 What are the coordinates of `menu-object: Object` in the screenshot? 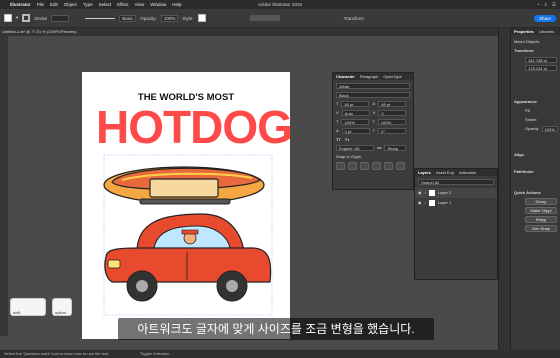 It's located at (70, 4).